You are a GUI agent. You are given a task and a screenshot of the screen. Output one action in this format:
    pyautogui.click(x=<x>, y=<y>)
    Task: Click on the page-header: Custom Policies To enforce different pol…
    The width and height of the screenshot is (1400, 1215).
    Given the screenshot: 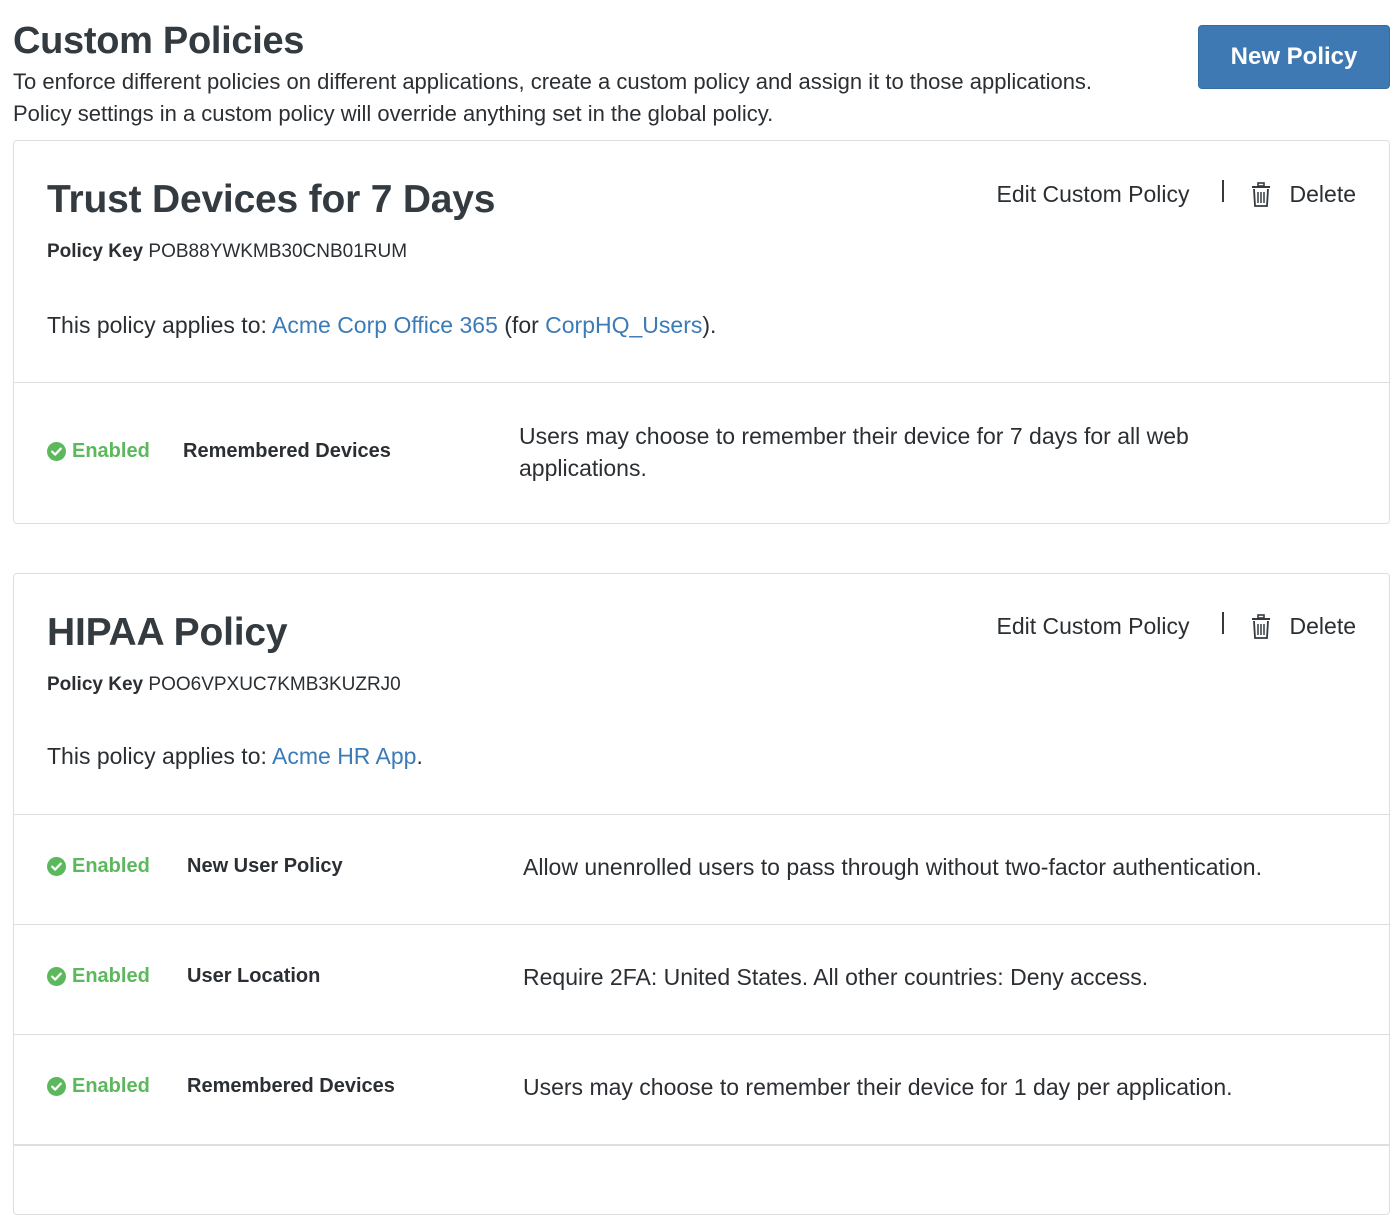 What is the action you would take?
    pyautogui.click(x=701, y=70)
    